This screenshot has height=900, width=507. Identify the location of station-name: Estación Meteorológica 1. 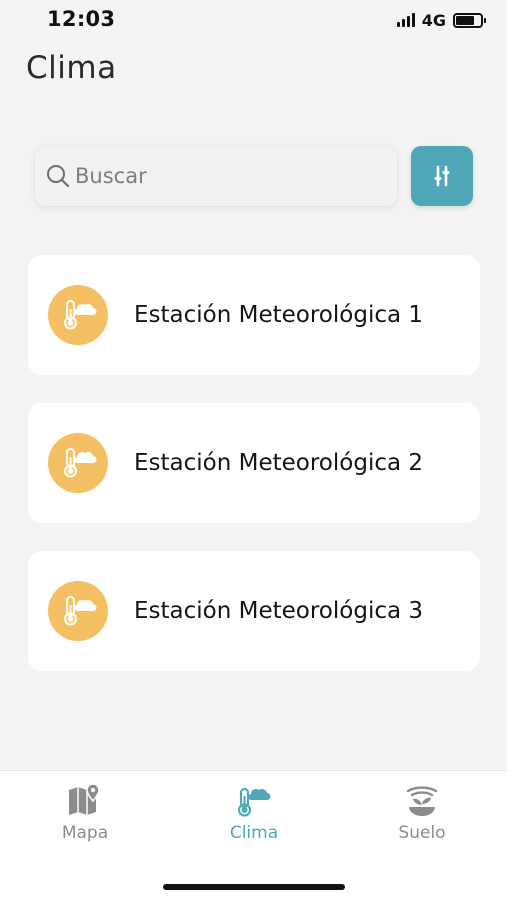
(279, 315).